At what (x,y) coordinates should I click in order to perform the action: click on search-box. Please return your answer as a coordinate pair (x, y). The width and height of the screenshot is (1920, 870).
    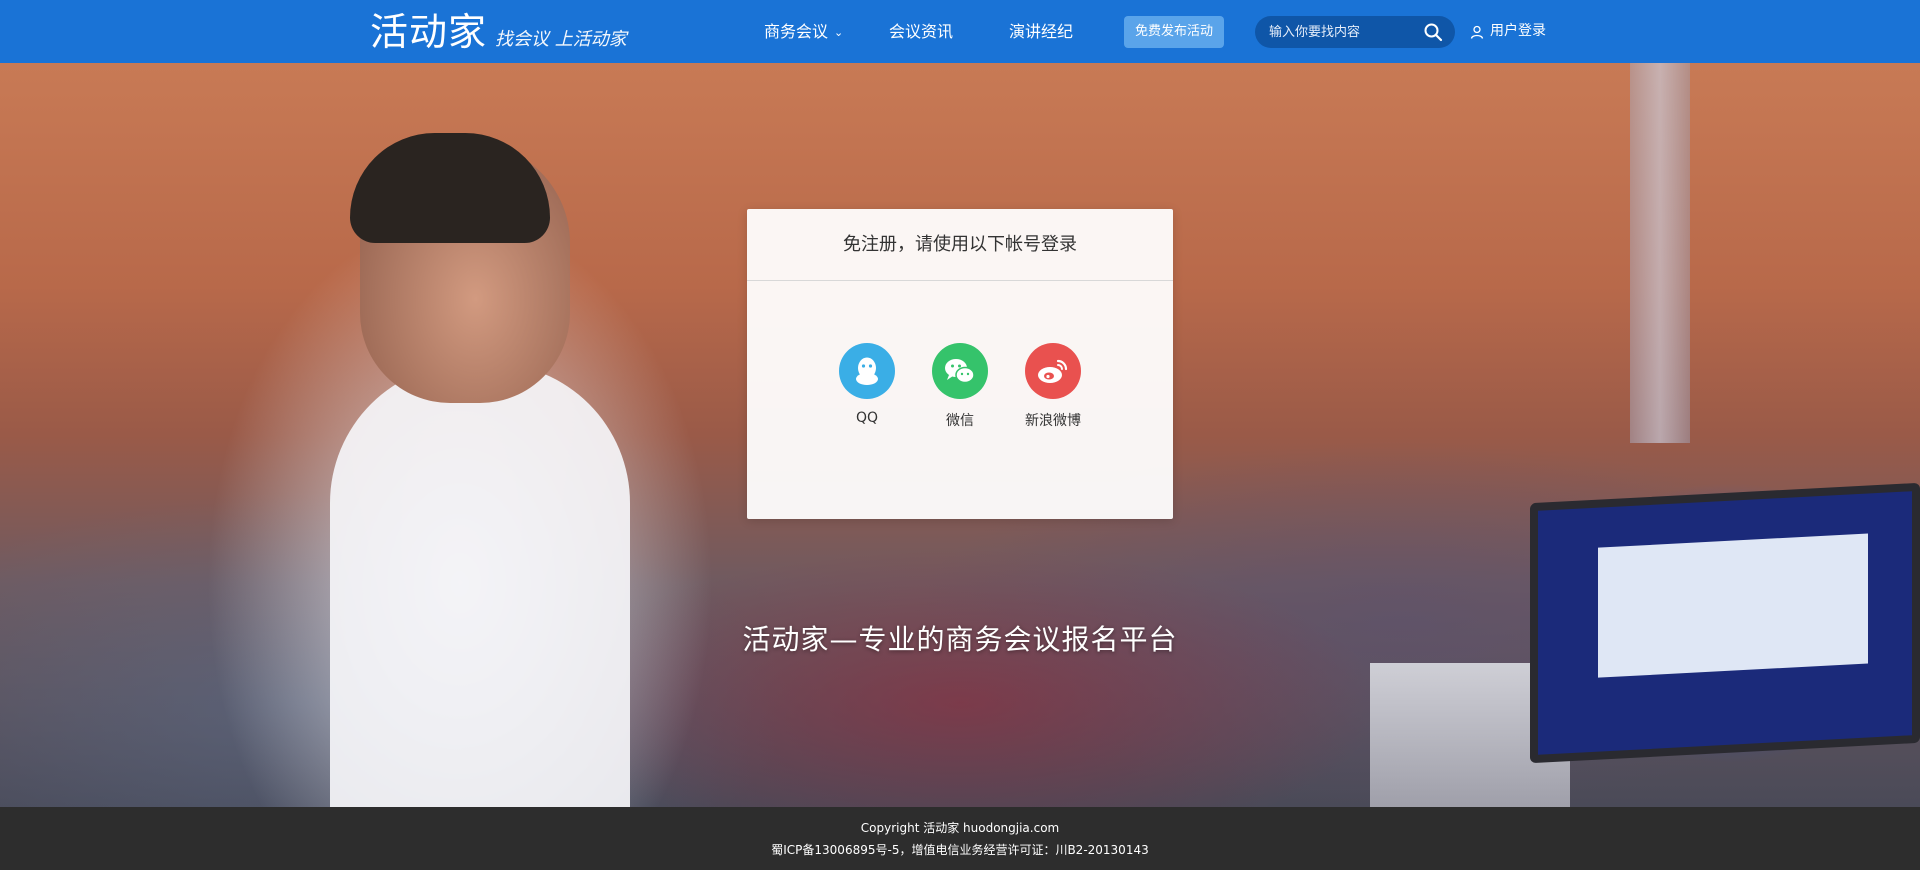
    Looking at the image, I should click on (1355, 32).